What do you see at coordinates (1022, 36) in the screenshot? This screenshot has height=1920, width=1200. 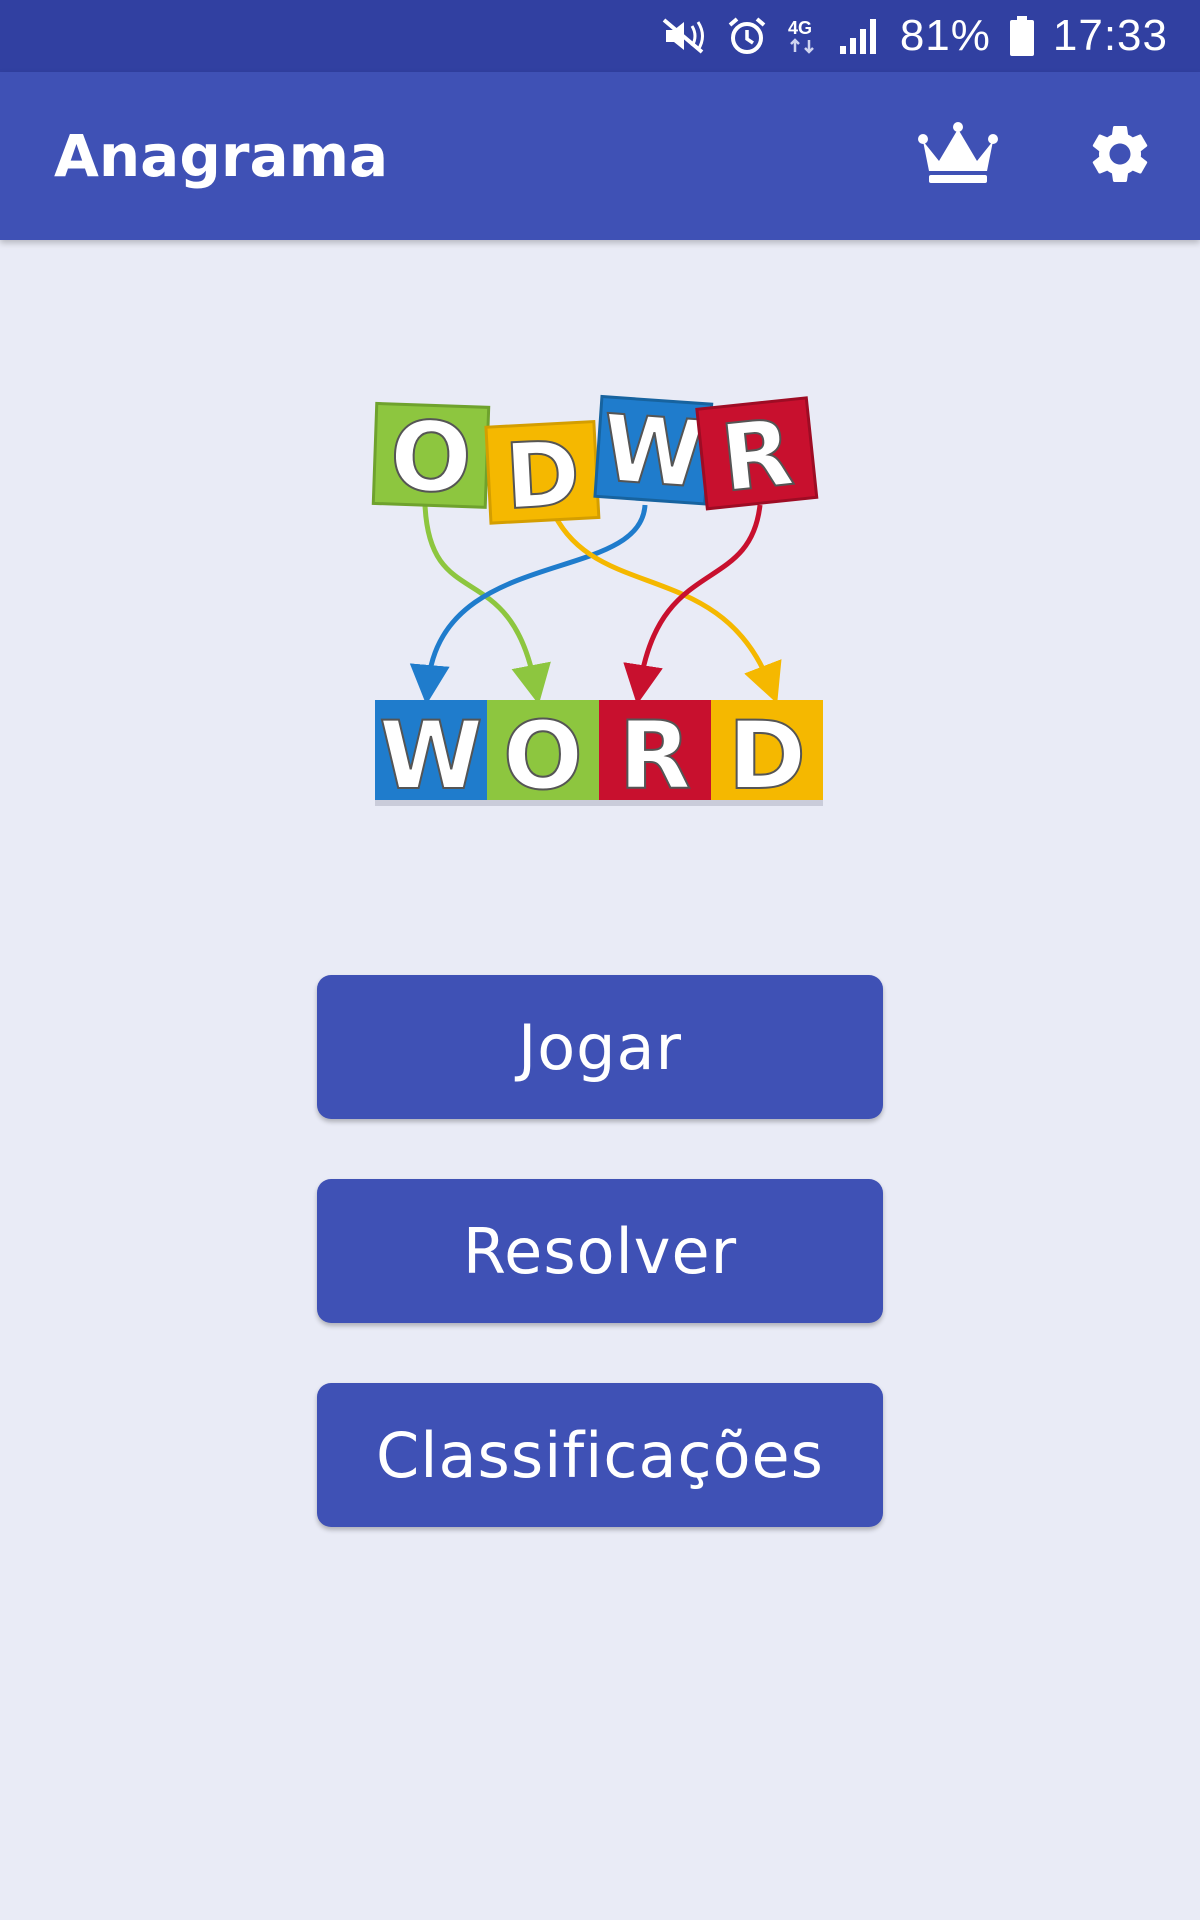 I see `battery-icon` at bounding box center [1022, 36].